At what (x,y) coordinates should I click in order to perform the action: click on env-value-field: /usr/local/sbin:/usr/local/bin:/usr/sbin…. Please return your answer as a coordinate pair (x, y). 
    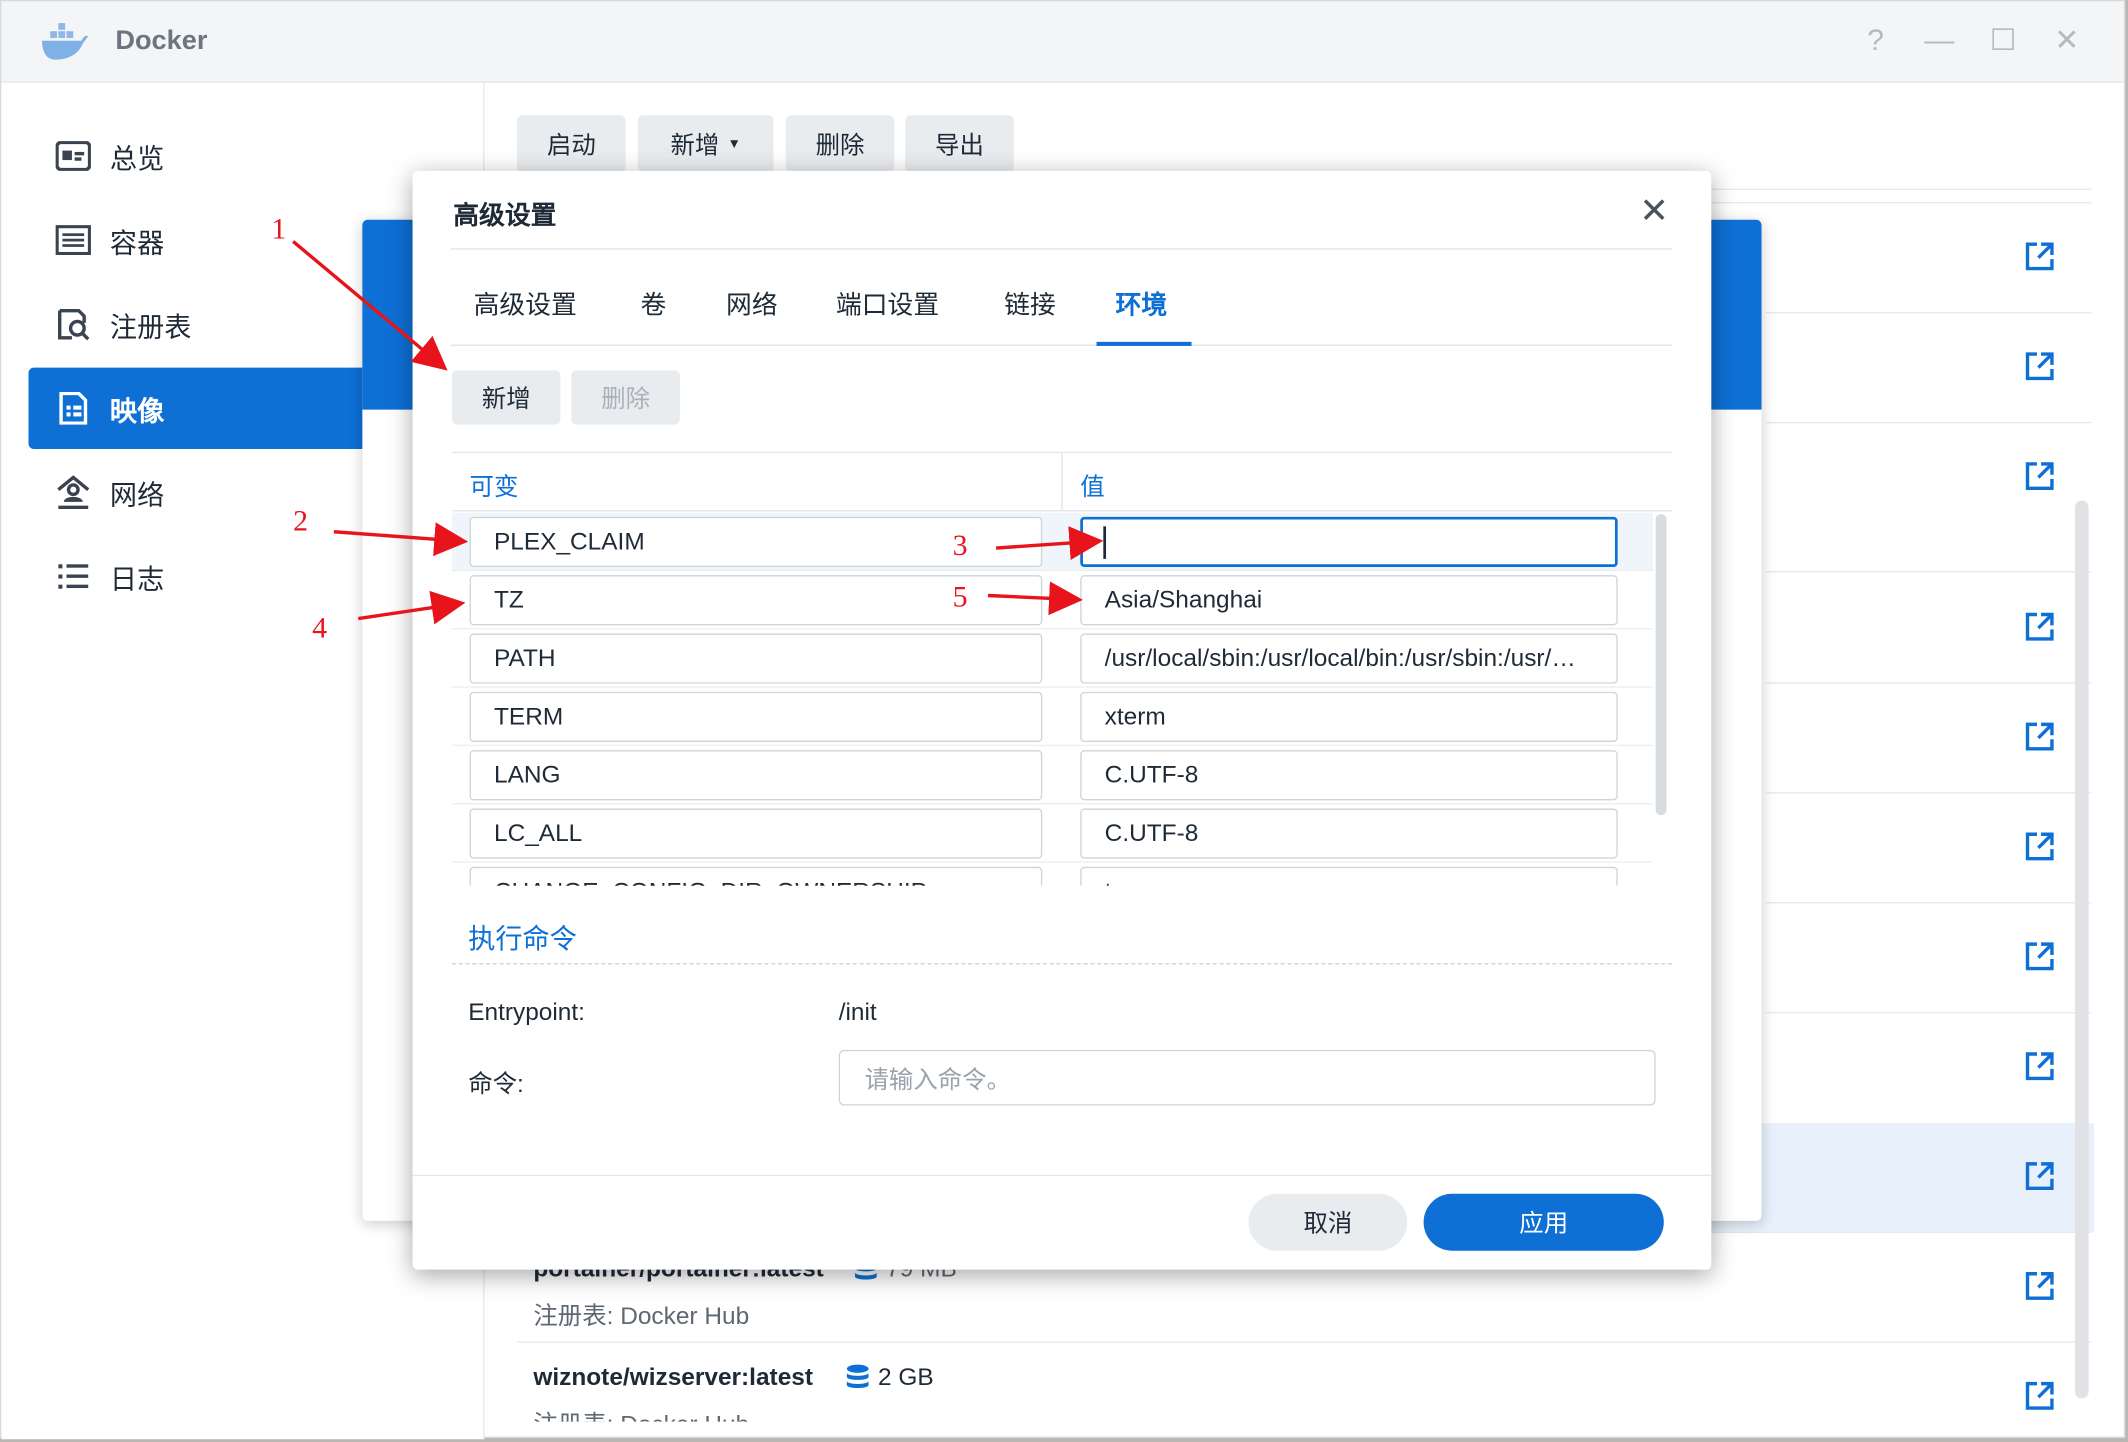
    Looking at the image, I should click on (1349, 658).